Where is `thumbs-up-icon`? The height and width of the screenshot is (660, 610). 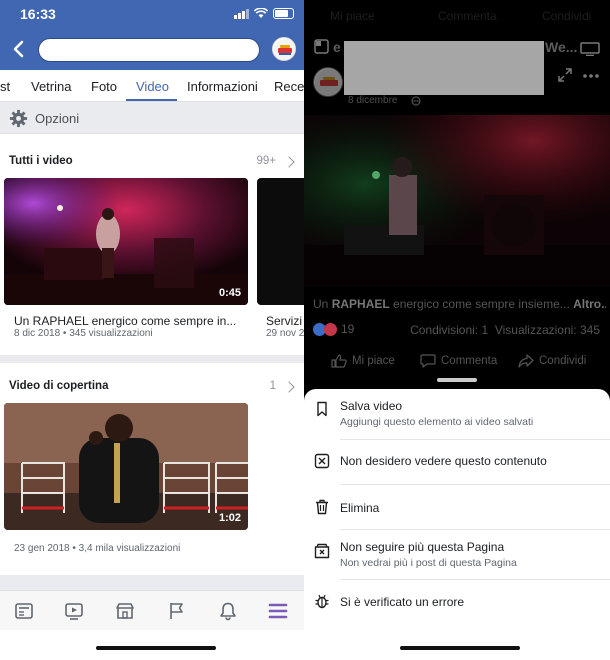
thumbs-up-icon is located at coordinates (339, 361).